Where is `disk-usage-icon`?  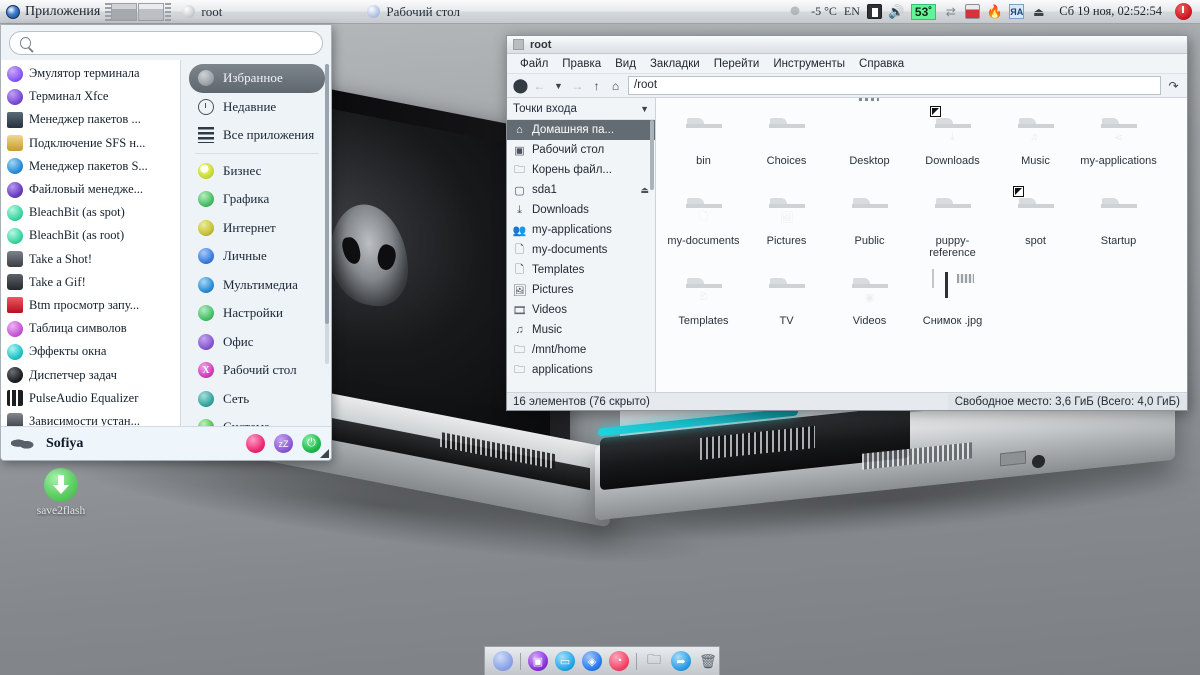
disk-usage-icon is located at coordinates (973, 11).